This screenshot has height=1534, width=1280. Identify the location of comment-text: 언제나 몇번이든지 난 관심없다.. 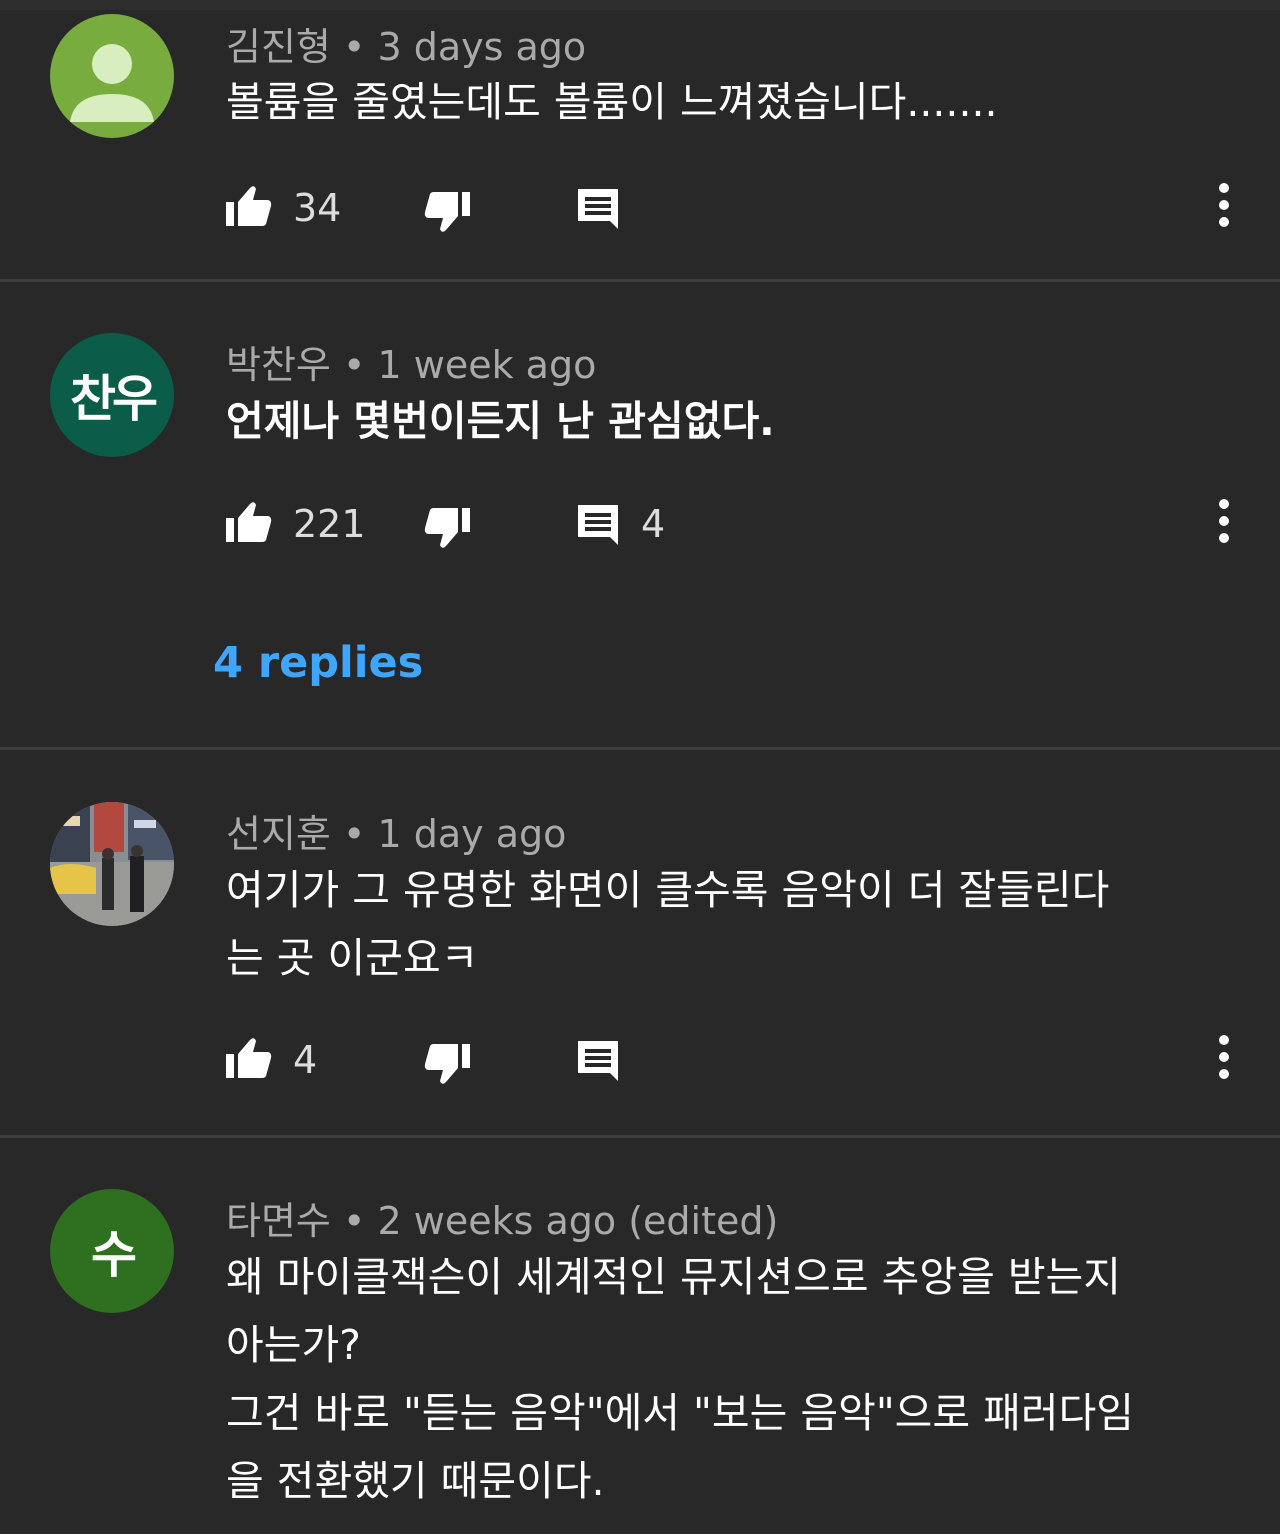
(731, 421).